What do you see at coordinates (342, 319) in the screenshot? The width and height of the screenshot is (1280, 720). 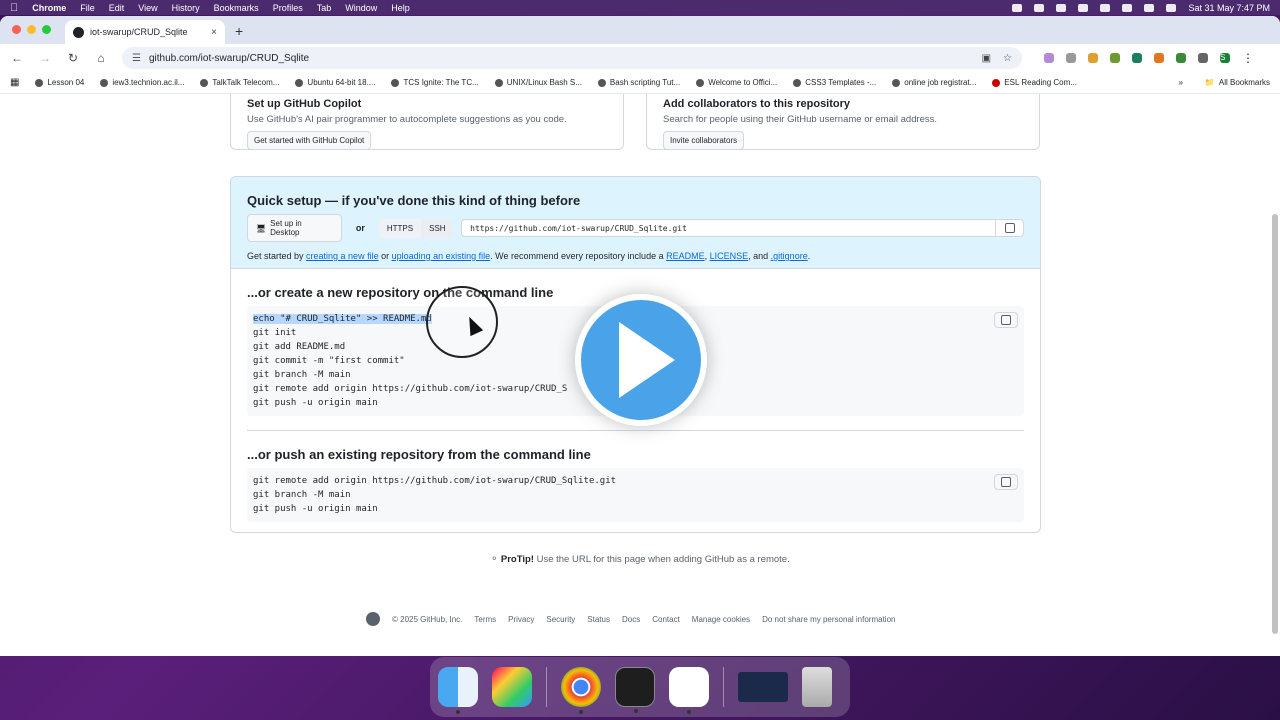 I see `selected-code-text: echo "# CRUD_Sqlite" >> README.md` at bounding box center [342, 319].